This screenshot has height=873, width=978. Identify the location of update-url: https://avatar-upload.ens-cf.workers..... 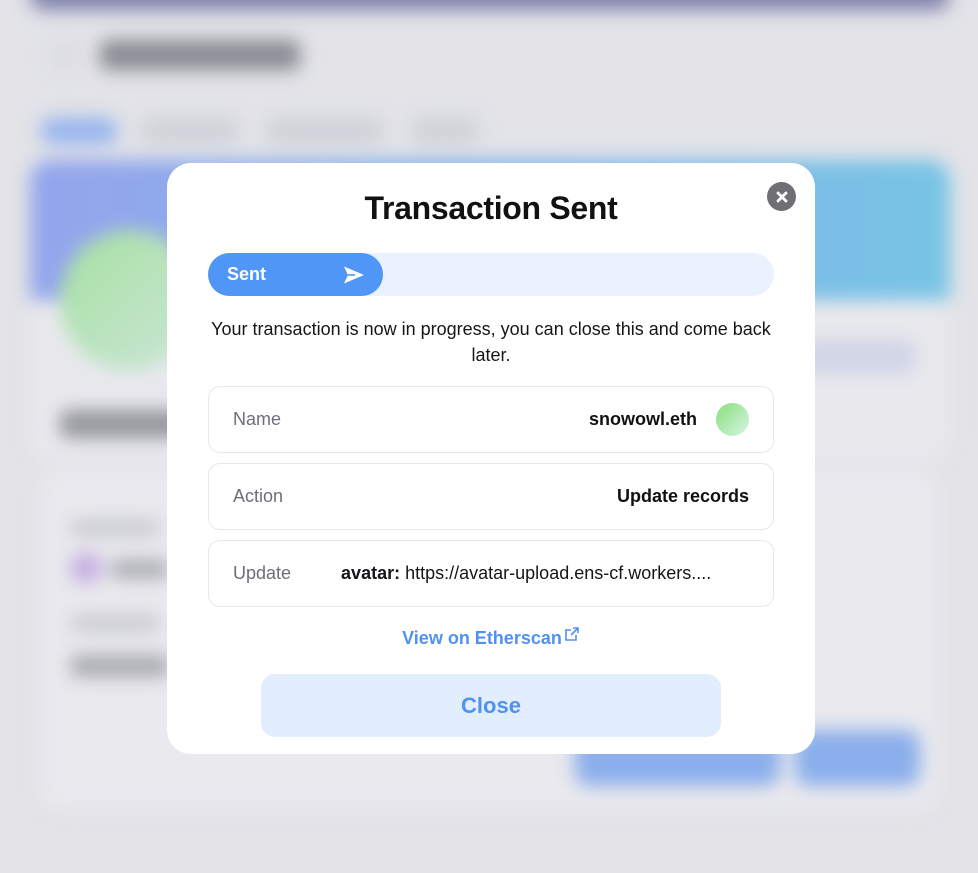
(558, 573).